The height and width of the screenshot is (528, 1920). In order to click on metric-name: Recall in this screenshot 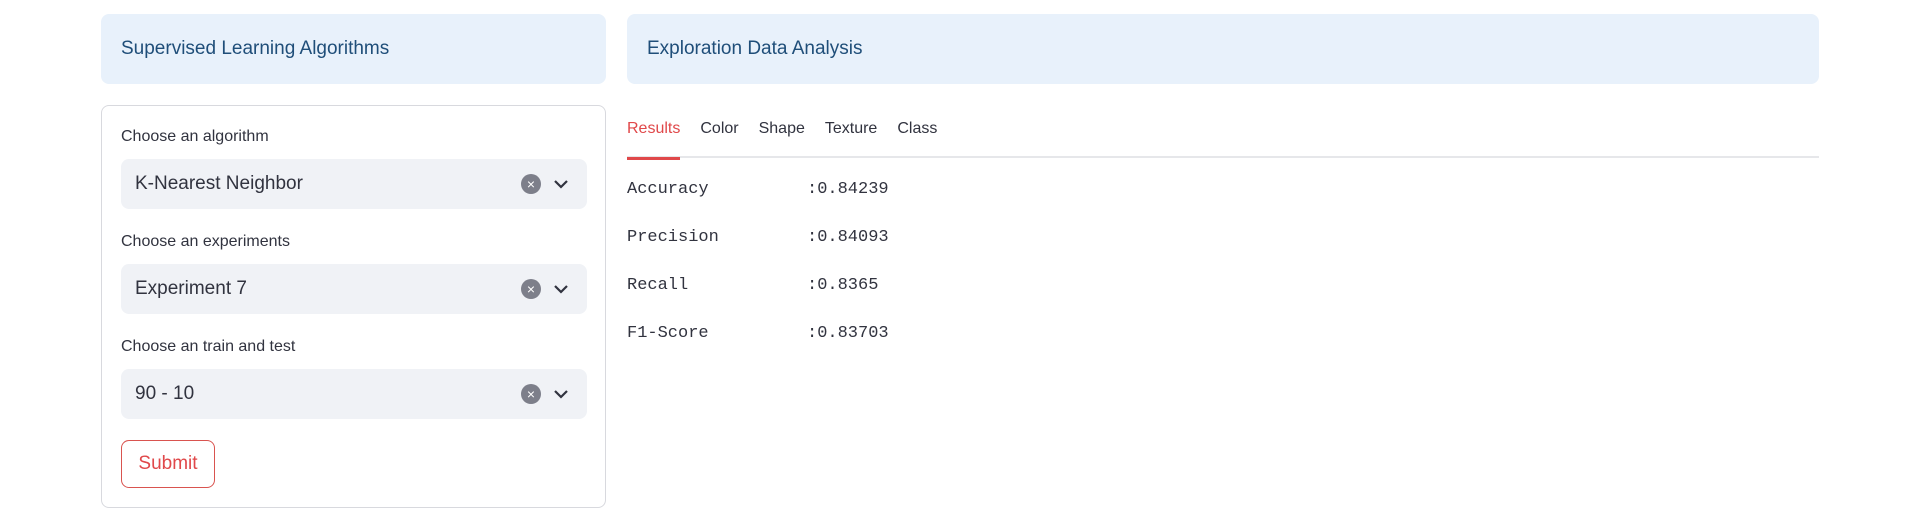, I will do `click(658, 285)`.